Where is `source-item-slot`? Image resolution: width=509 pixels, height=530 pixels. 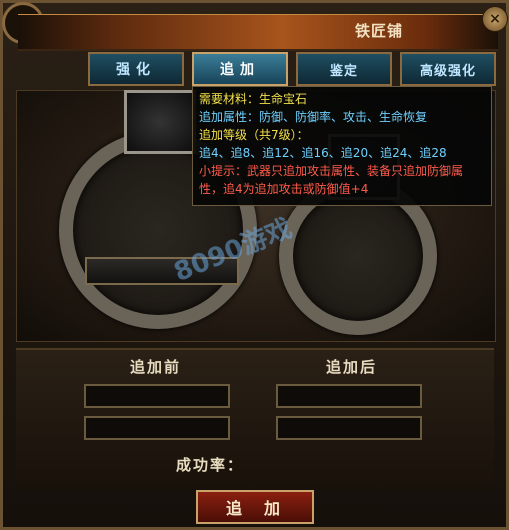
source-item-slot is located at coordinates (160, 122).